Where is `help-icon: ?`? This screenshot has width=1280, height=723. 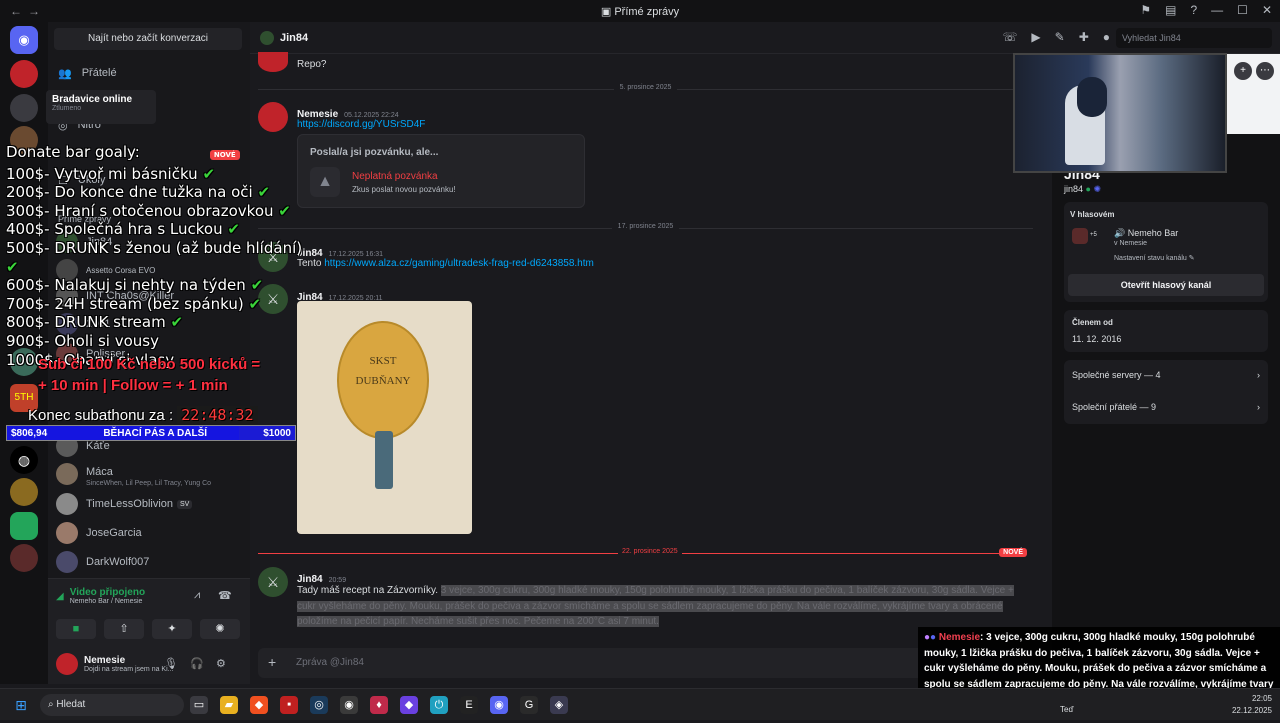 help-icon: ? is located at coordinates (1193, 10).